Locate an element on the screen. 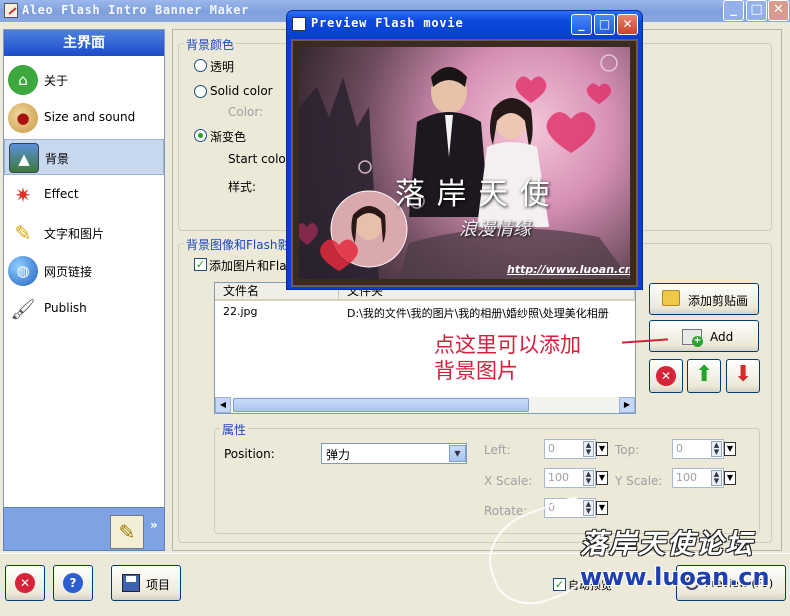 Image resolution: width=790 pixels, height=616 pixels. sidebar-header: 主界面 is located at coordinates (84, 43).